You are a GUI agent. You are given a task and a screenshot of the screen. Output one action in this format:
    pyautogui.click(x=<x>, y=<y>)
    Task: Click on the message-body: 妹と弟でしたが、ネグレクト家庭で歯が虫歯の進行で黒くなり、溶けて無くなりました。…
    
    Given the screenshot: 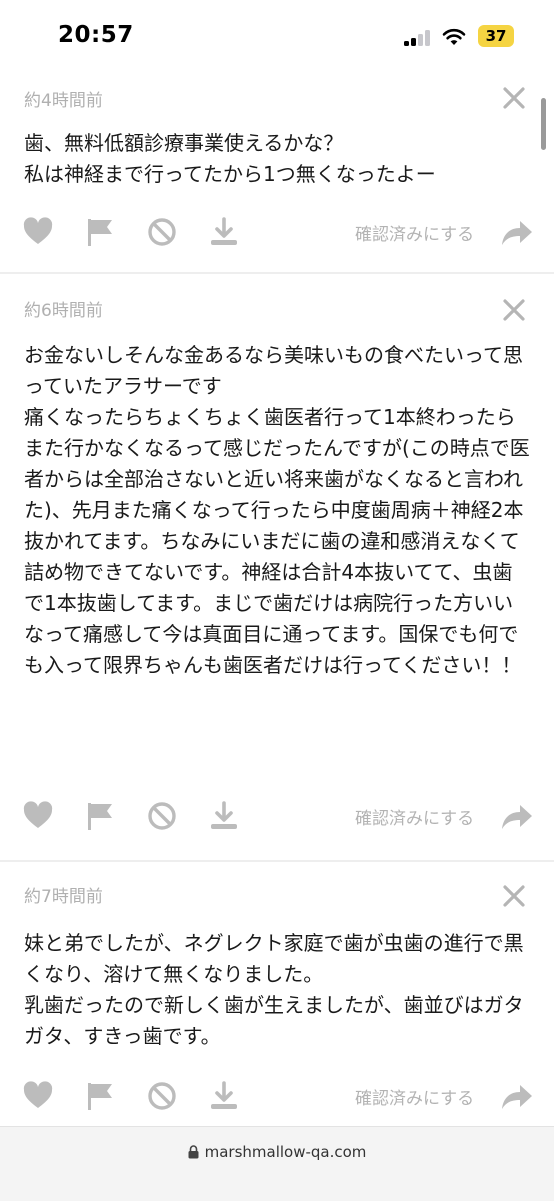 What is the action you would take?
    pyautogui.click(x=274, y=989)
    